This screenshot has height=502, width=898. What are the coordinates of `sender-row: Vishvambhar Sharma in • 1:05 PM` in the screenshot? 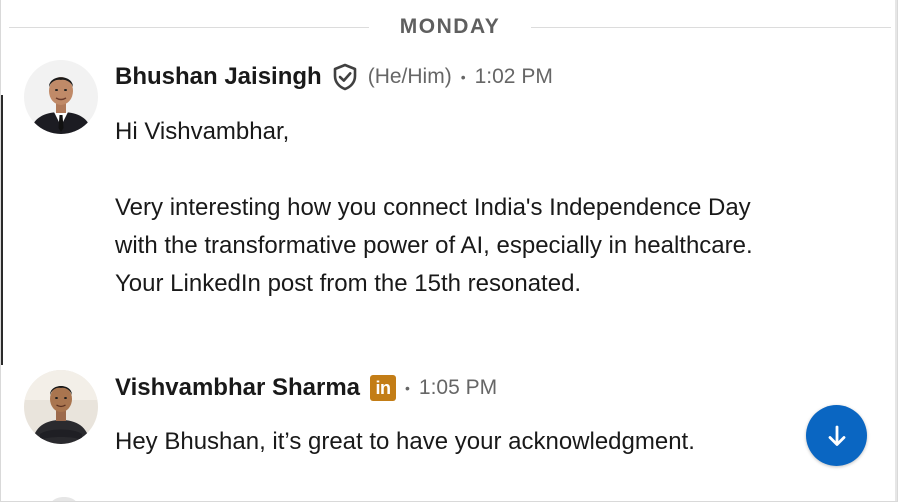 It's located at (306, 388).